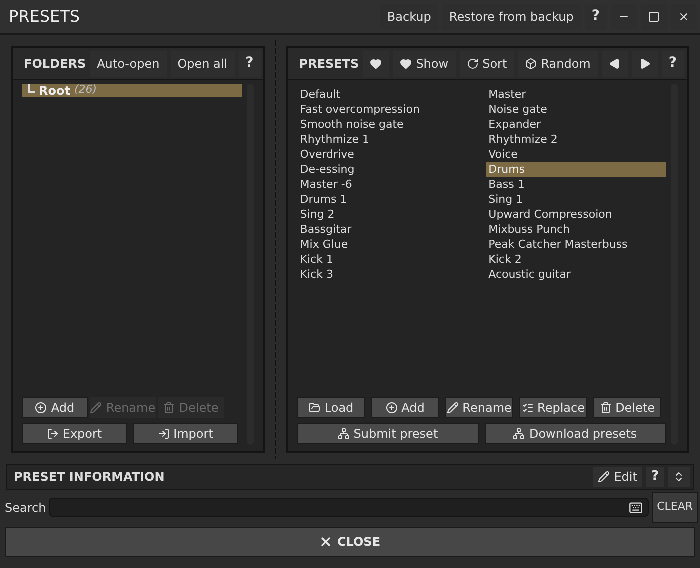 The width and height of the screenshot is (700, 568). What do you see at coordinates (349, 507) in the screenshot?
I see `search-field` at bounding box center [349, 507].